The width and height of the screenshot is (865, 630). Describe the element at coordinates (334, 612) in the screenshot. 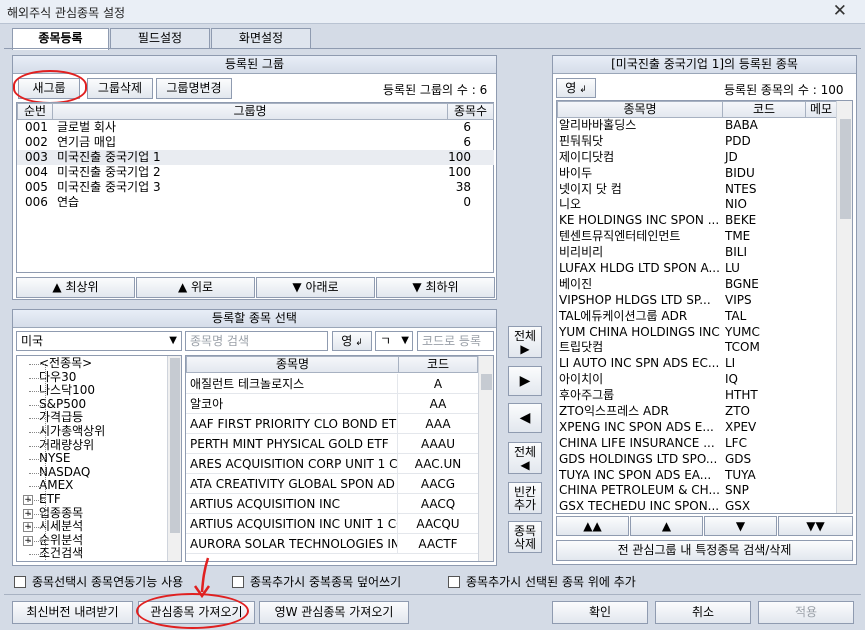

I see `import-yw-watchlist-button: 영W 관심종목 가져오기` at that location.